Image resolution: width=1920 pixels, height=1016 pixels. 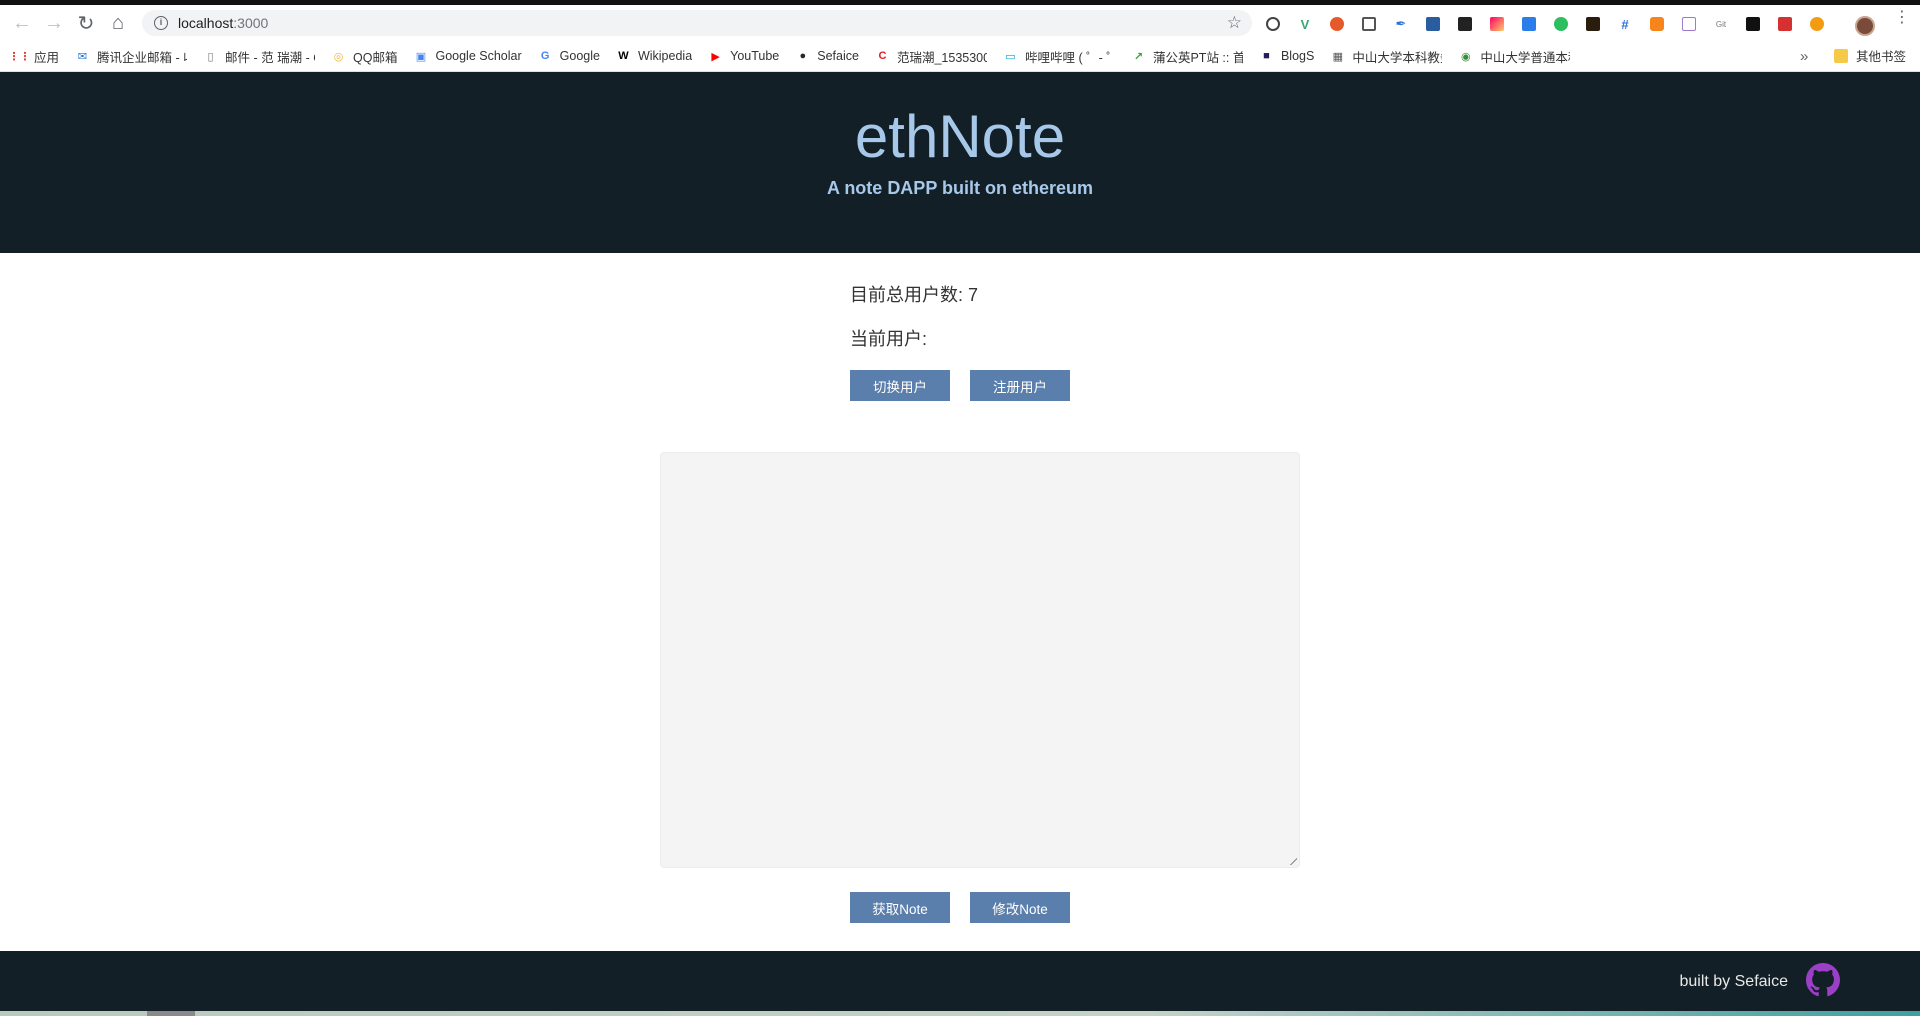 What do you see at coordinates (1050, 341) in the screenshot?
I see `user-info-panel: 目前总用户数: 7 当前用户: 切换用户 注册用户` at bounding box center [1050, 341].